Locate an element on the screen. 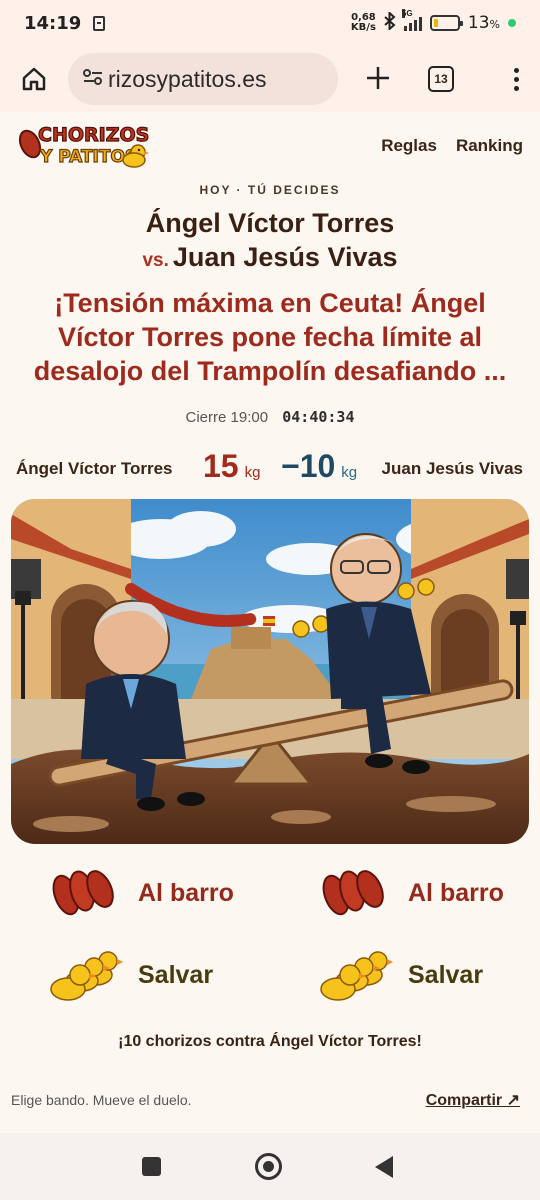 This screenshot has width=540, height=1200. countdown-timer: 04:40:34 is located at coordinates (318, 417).